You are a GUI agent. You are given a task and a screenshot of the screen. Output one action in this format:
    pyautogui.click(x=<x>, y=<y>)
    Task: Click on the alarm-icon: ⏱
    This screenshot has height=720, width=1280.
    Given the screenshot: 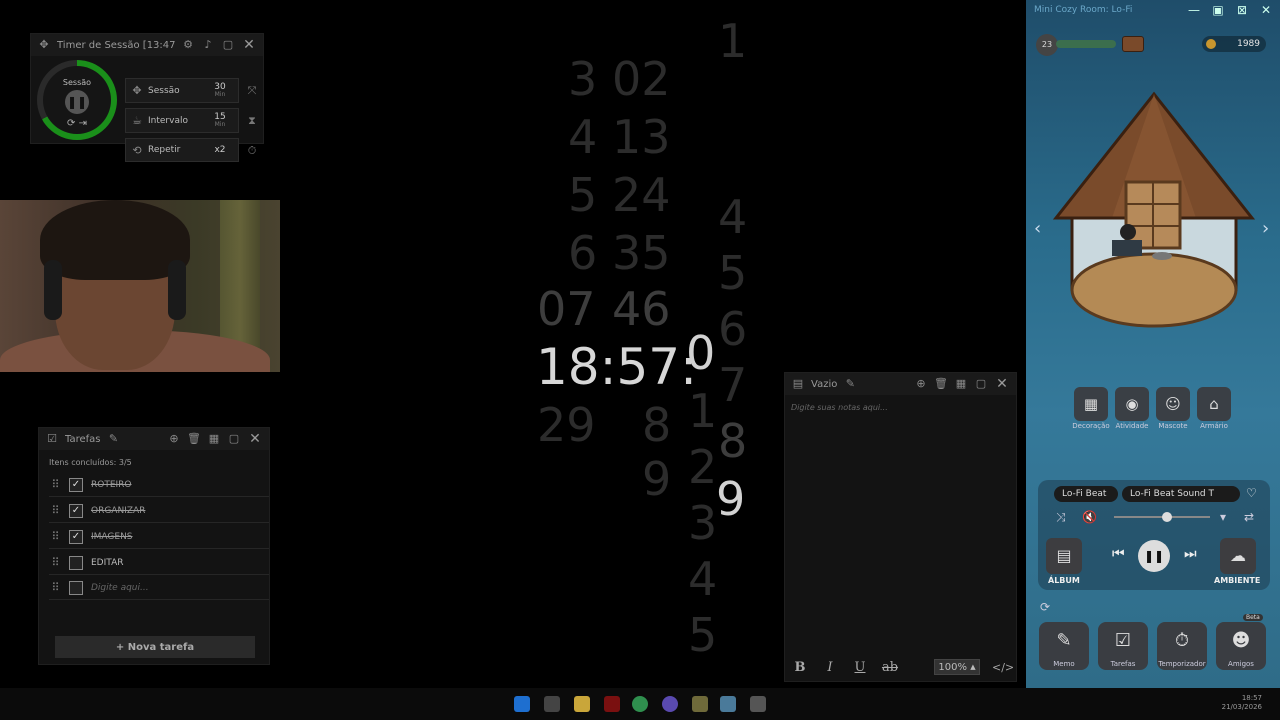 What is the action you would take?
    pyautogui.click(x=252, y=151)
    